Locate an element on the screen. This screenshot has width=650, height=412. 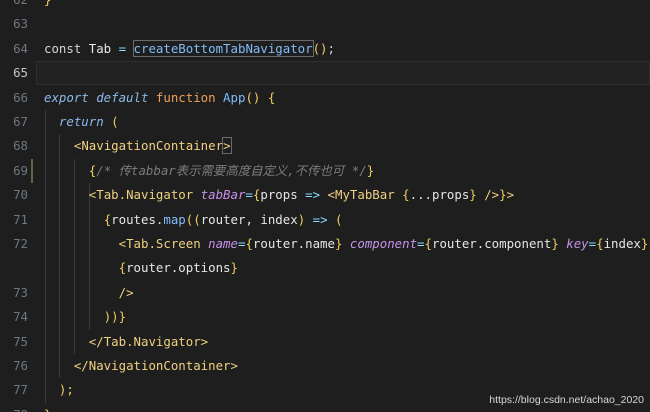
line-number: 64 is located at coordinates (20, 48).